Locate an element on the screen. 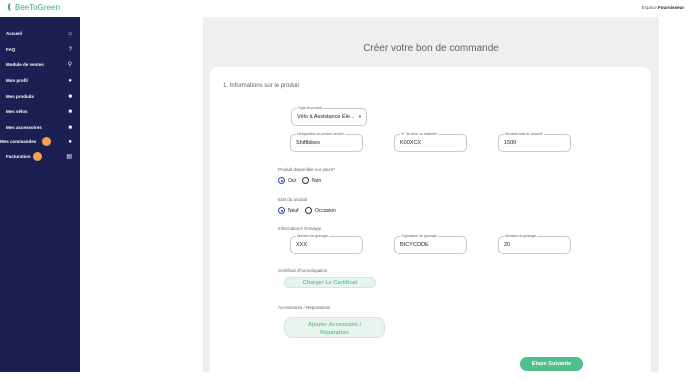  field-label: Montant total du produit* is located at coordinates (524, 134).